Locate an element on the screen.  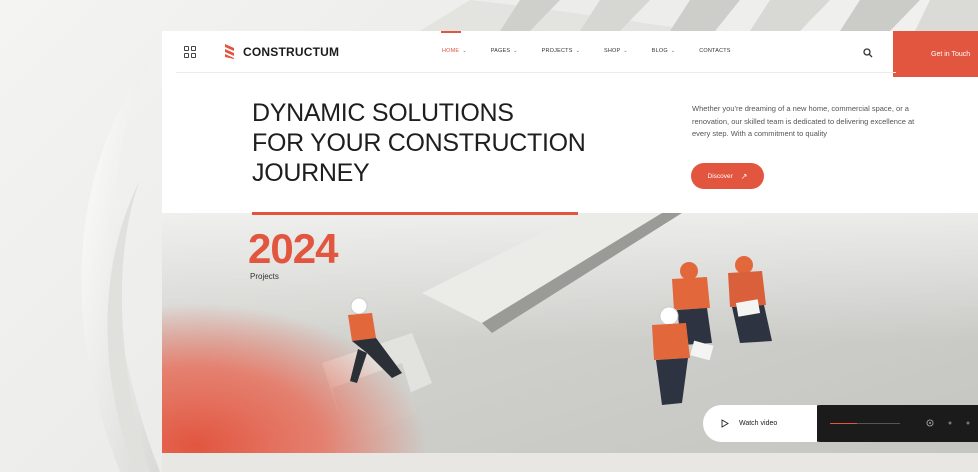
nav-home-label: HOME is located at coordinates (451, 51).